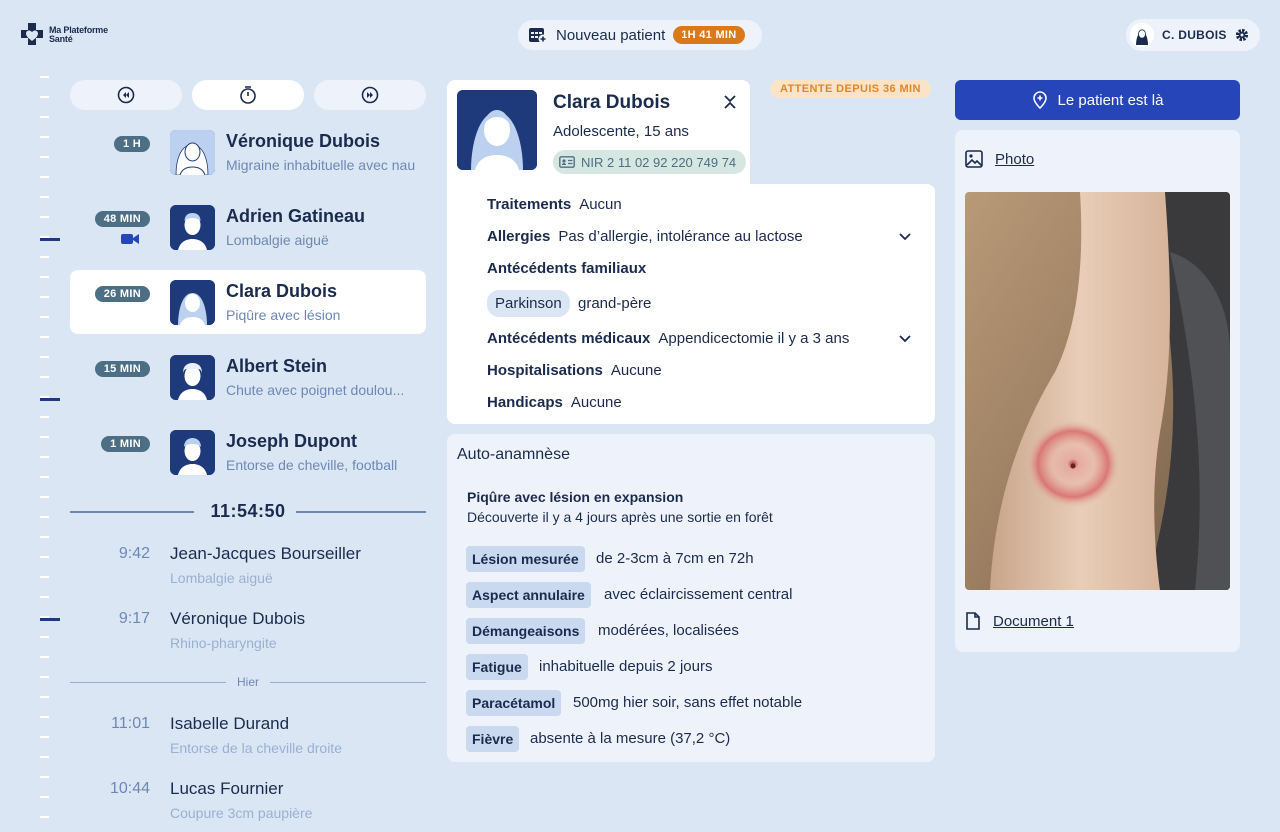  What do you see at coordinates (296, 216) in the screenshot?
I see `patient-name: Adrien Gatineau` at bounding box center [296, 216].